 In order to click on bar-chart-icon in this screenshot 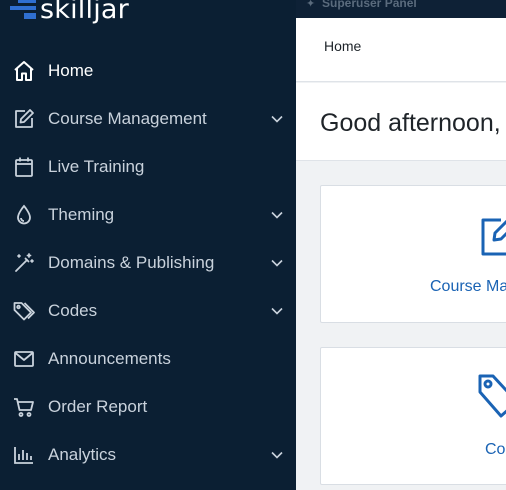, I will do `click(24, 455)`.